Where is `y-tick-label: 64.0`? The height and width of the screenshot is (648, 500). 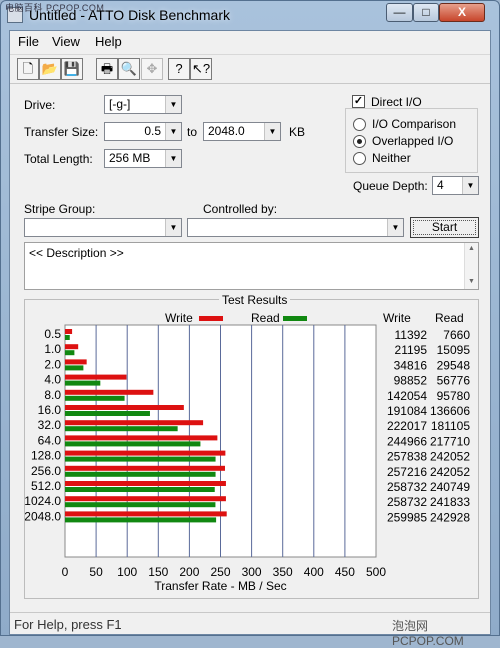 y-tick-label: 64.0 is located at coordinates (50, 440).